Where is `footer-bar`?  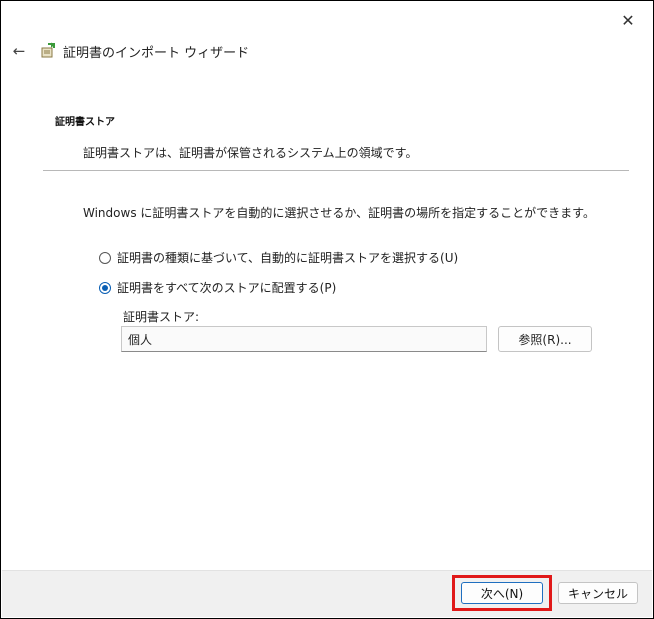
footer-bar is located at coordinates (327, 593).